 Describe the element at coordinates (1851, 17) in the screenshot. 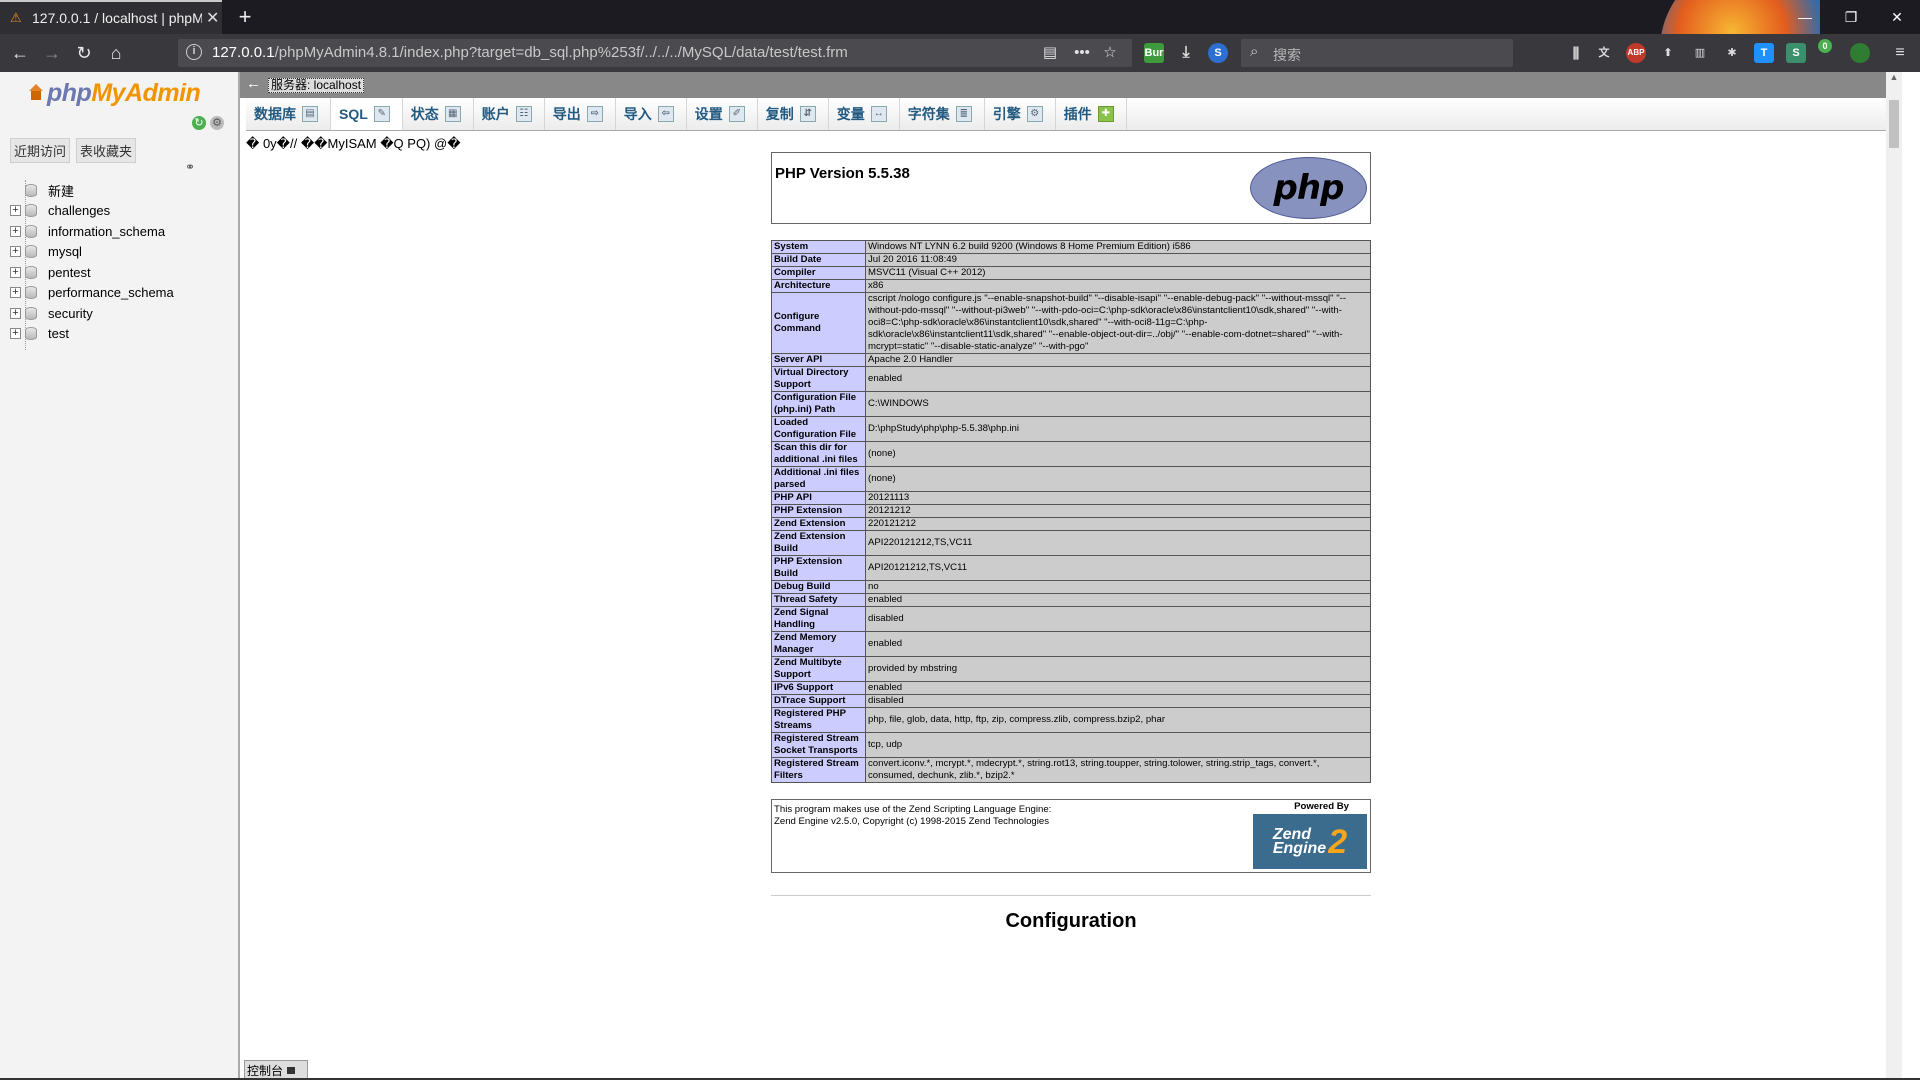

I see `maximize-button: ❐` at that location.